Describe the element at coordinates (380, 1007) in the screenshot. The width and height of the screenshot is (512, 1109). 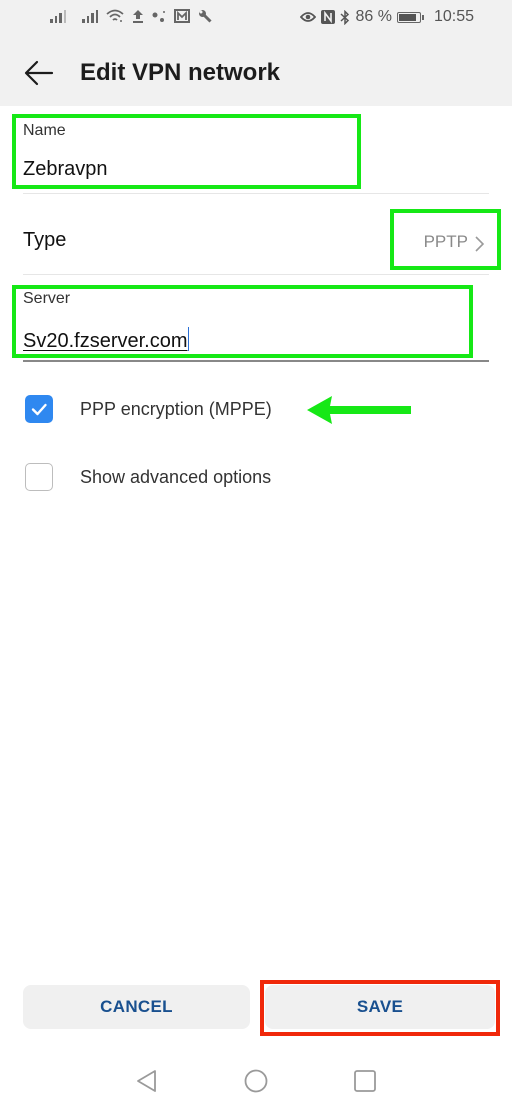
I see `save-button: SAVE` at that location.